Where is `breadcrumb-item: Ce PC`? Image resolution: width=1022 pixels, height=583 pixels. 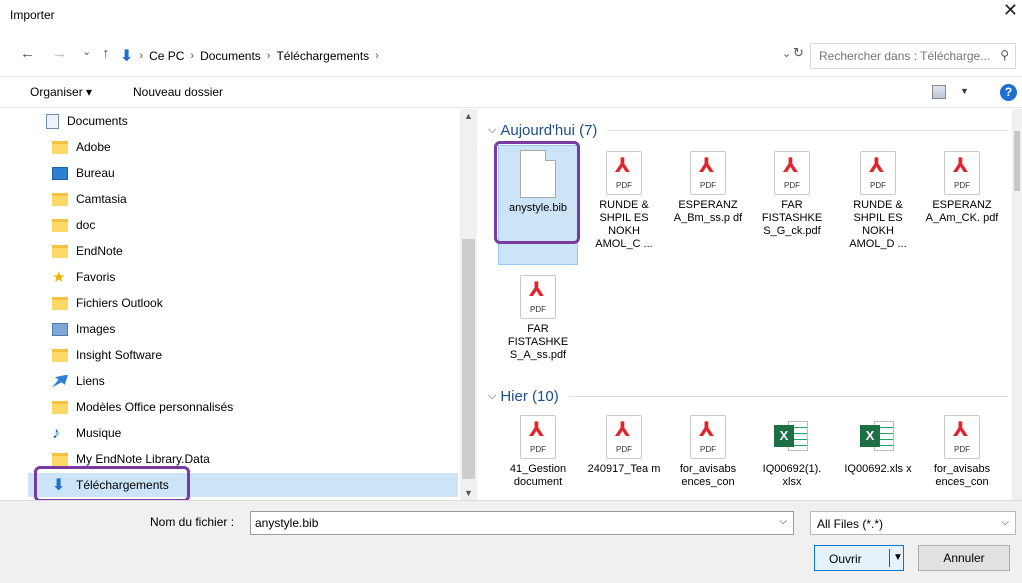 breadcrumb-item: Ce PC is located at coordinates (166, 56).